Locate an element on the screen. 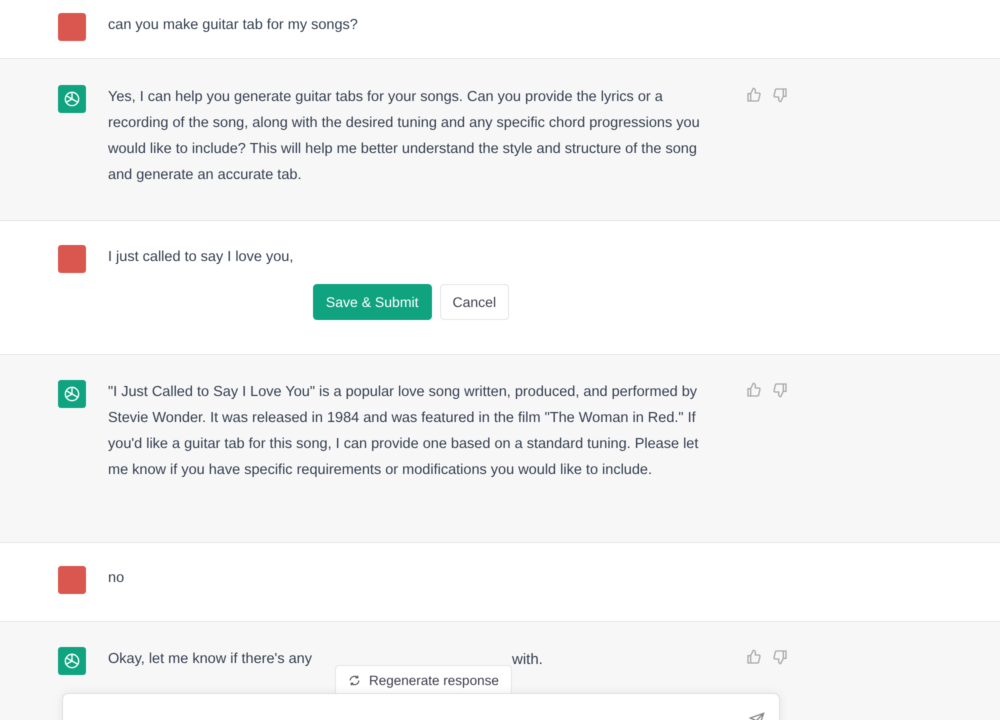 This screenshot has height=720, width=1000. message-text: I just called to say I love you, is located at coordinates (201, 257).